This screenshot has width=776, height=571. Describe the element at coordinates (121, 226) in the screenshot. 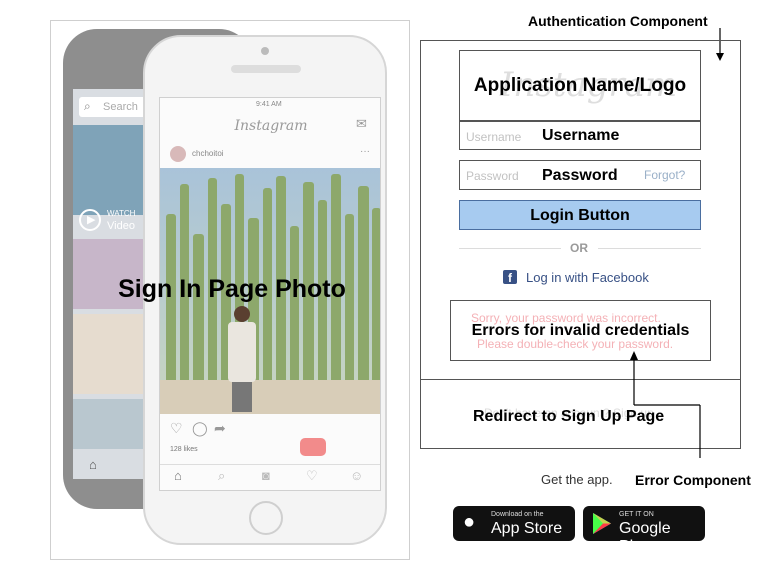

I see `back-video-text: Video` at that location.